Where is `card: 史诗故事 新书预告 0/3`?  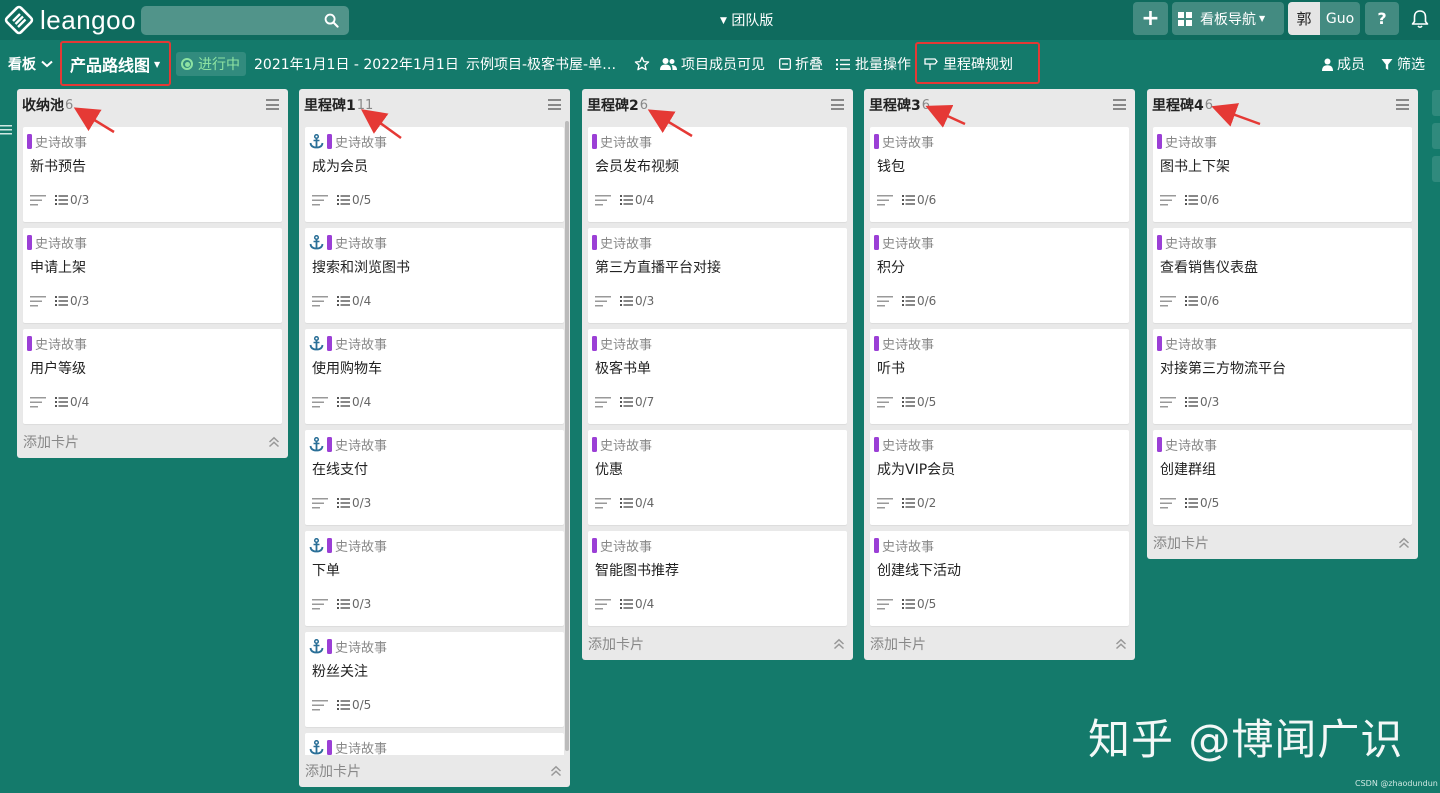
card: 史诗故事 新书预告 0/3 is located at coordinates (152, 174).